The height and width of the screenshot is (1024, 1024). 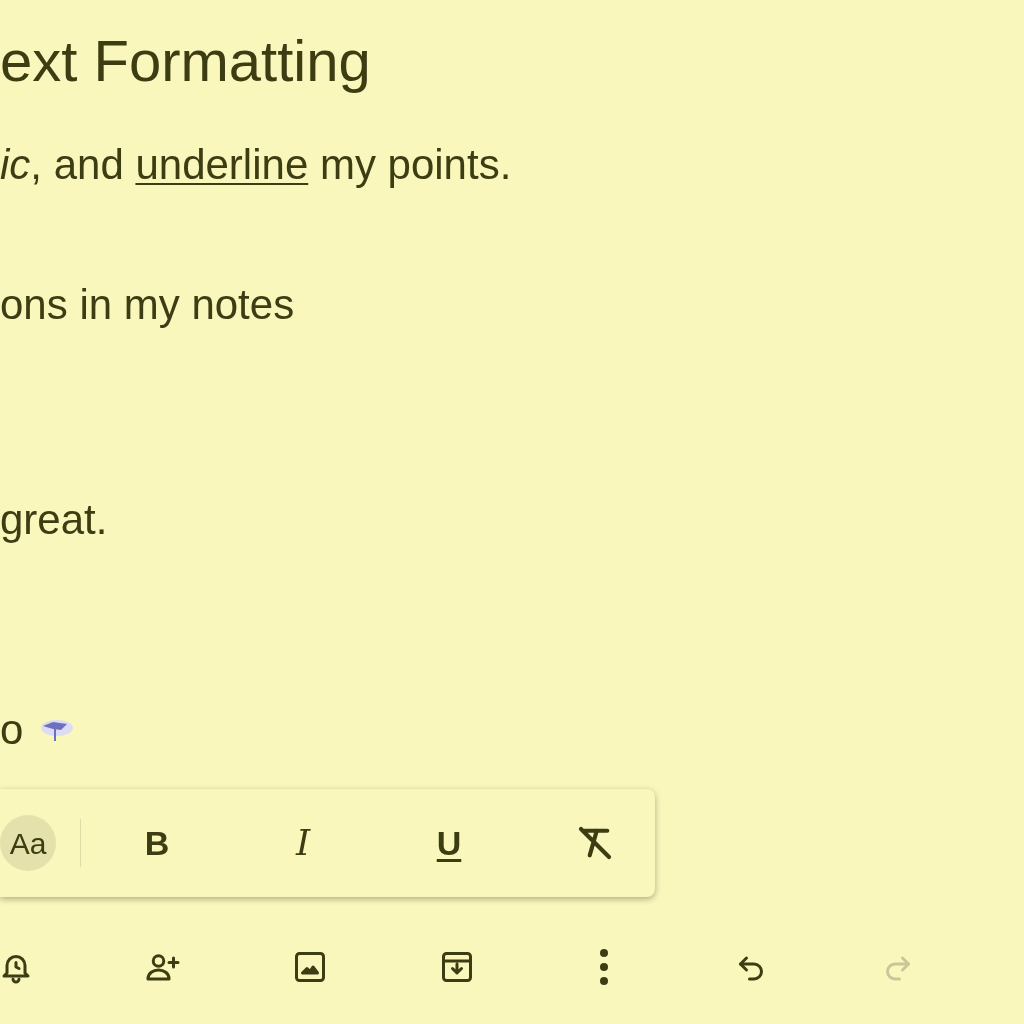 What do you see at coordinates (28, 843) in the screenshot?
I see `text-style-button: Aa` at bounding box center [28, 843].